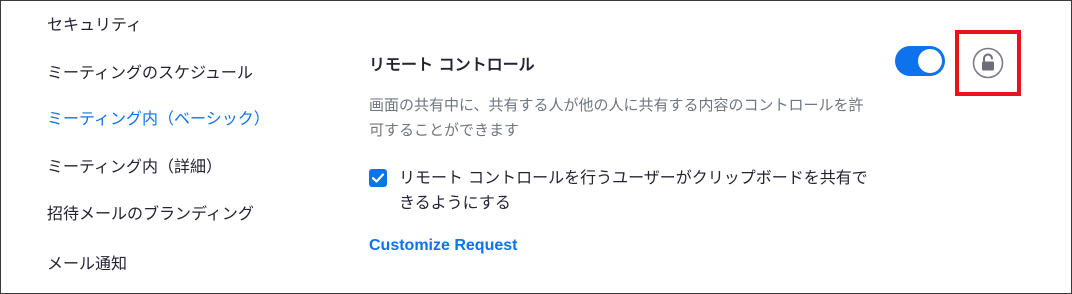  What do you see at coordinates (633, 190) in the screenshot?
I see `clipboard-share-label: リモート コントロールを行うユーザーがクリップボードを共有できるようにする` at bounding box center [633, 190].